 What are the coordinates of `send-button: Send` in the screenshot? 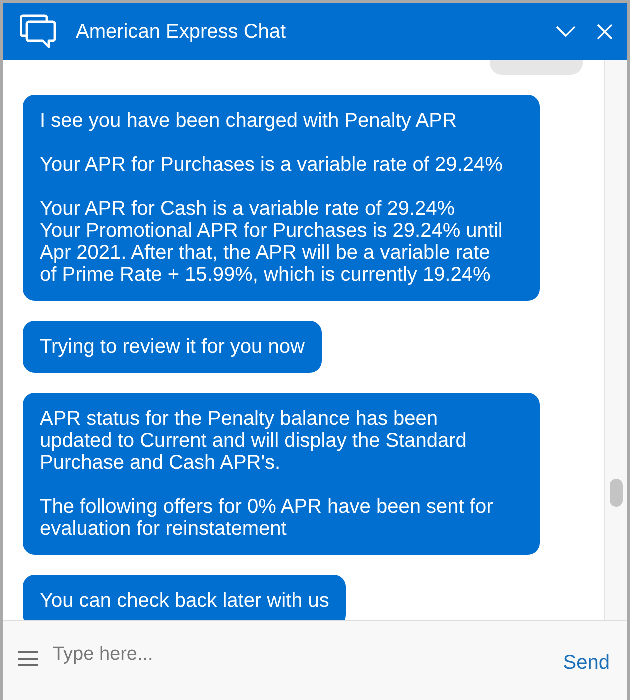 It's located at (586, 662).